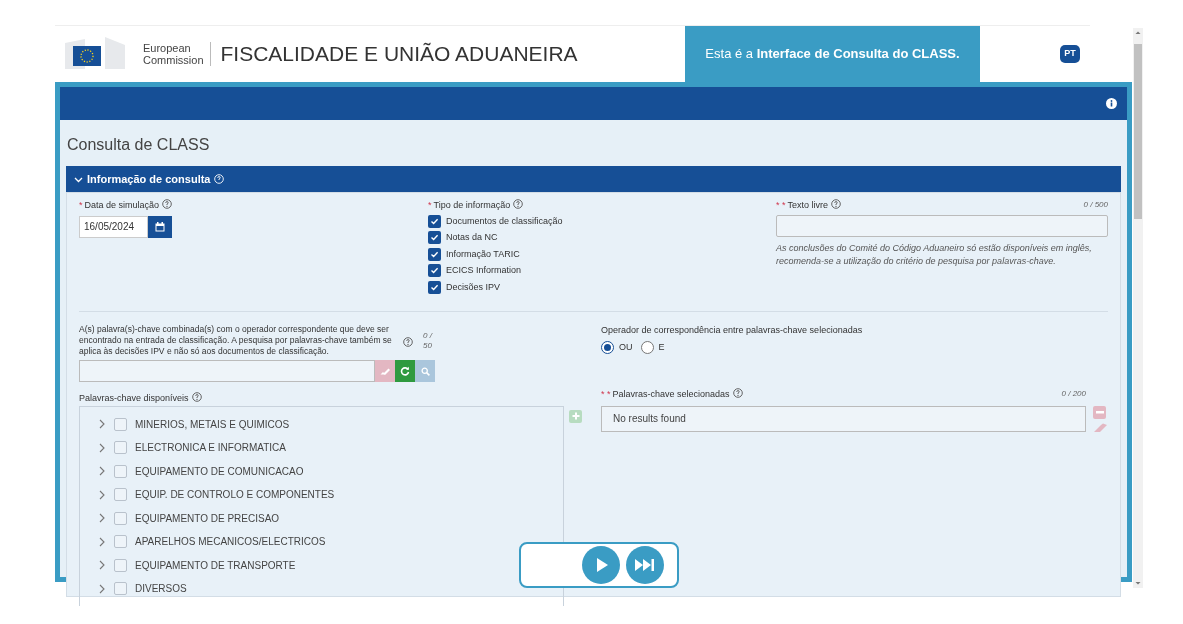 This screenshot has width=1183, height=624. I want to click on checkbox-label: Documentos de classificação, so click(504, 221).